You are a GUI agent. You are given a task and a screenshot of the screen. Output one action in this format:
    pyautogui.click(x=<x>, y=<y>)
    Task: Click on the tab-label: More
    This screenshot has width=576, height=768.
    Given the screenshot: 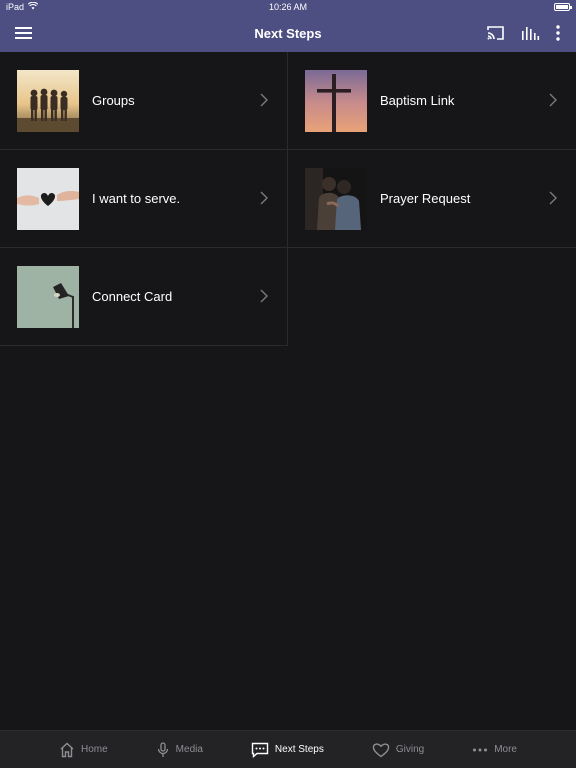 What is the action you would take?
    pyautogui.click(x=505, y=749)
    